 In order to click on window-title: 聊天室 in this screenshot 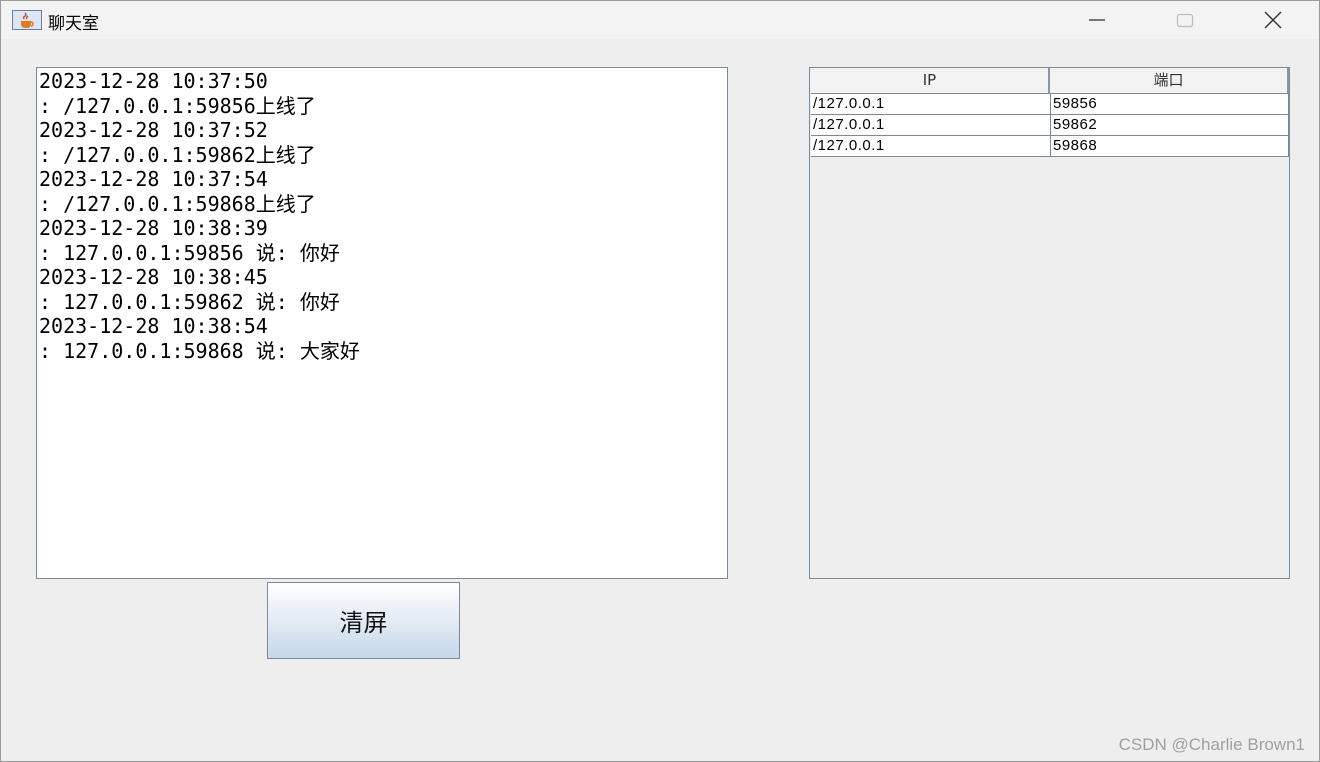, I will do `click(73, 24)`.